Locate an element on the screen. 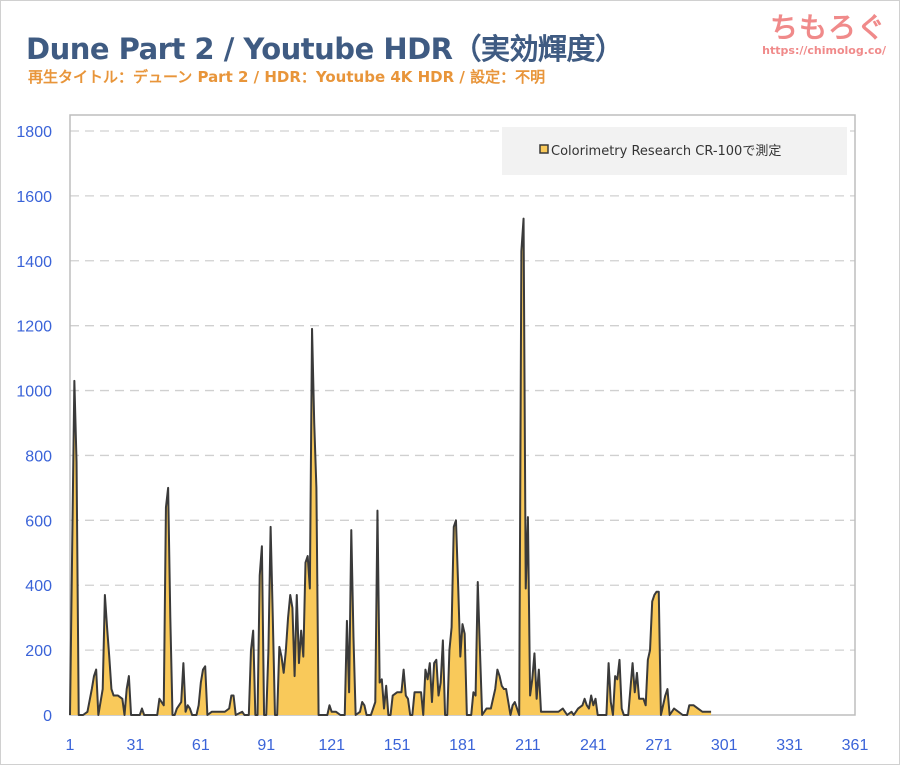 The image size is (900, 765). y-tick-label: 1200 is located at coordinates (34, 327).